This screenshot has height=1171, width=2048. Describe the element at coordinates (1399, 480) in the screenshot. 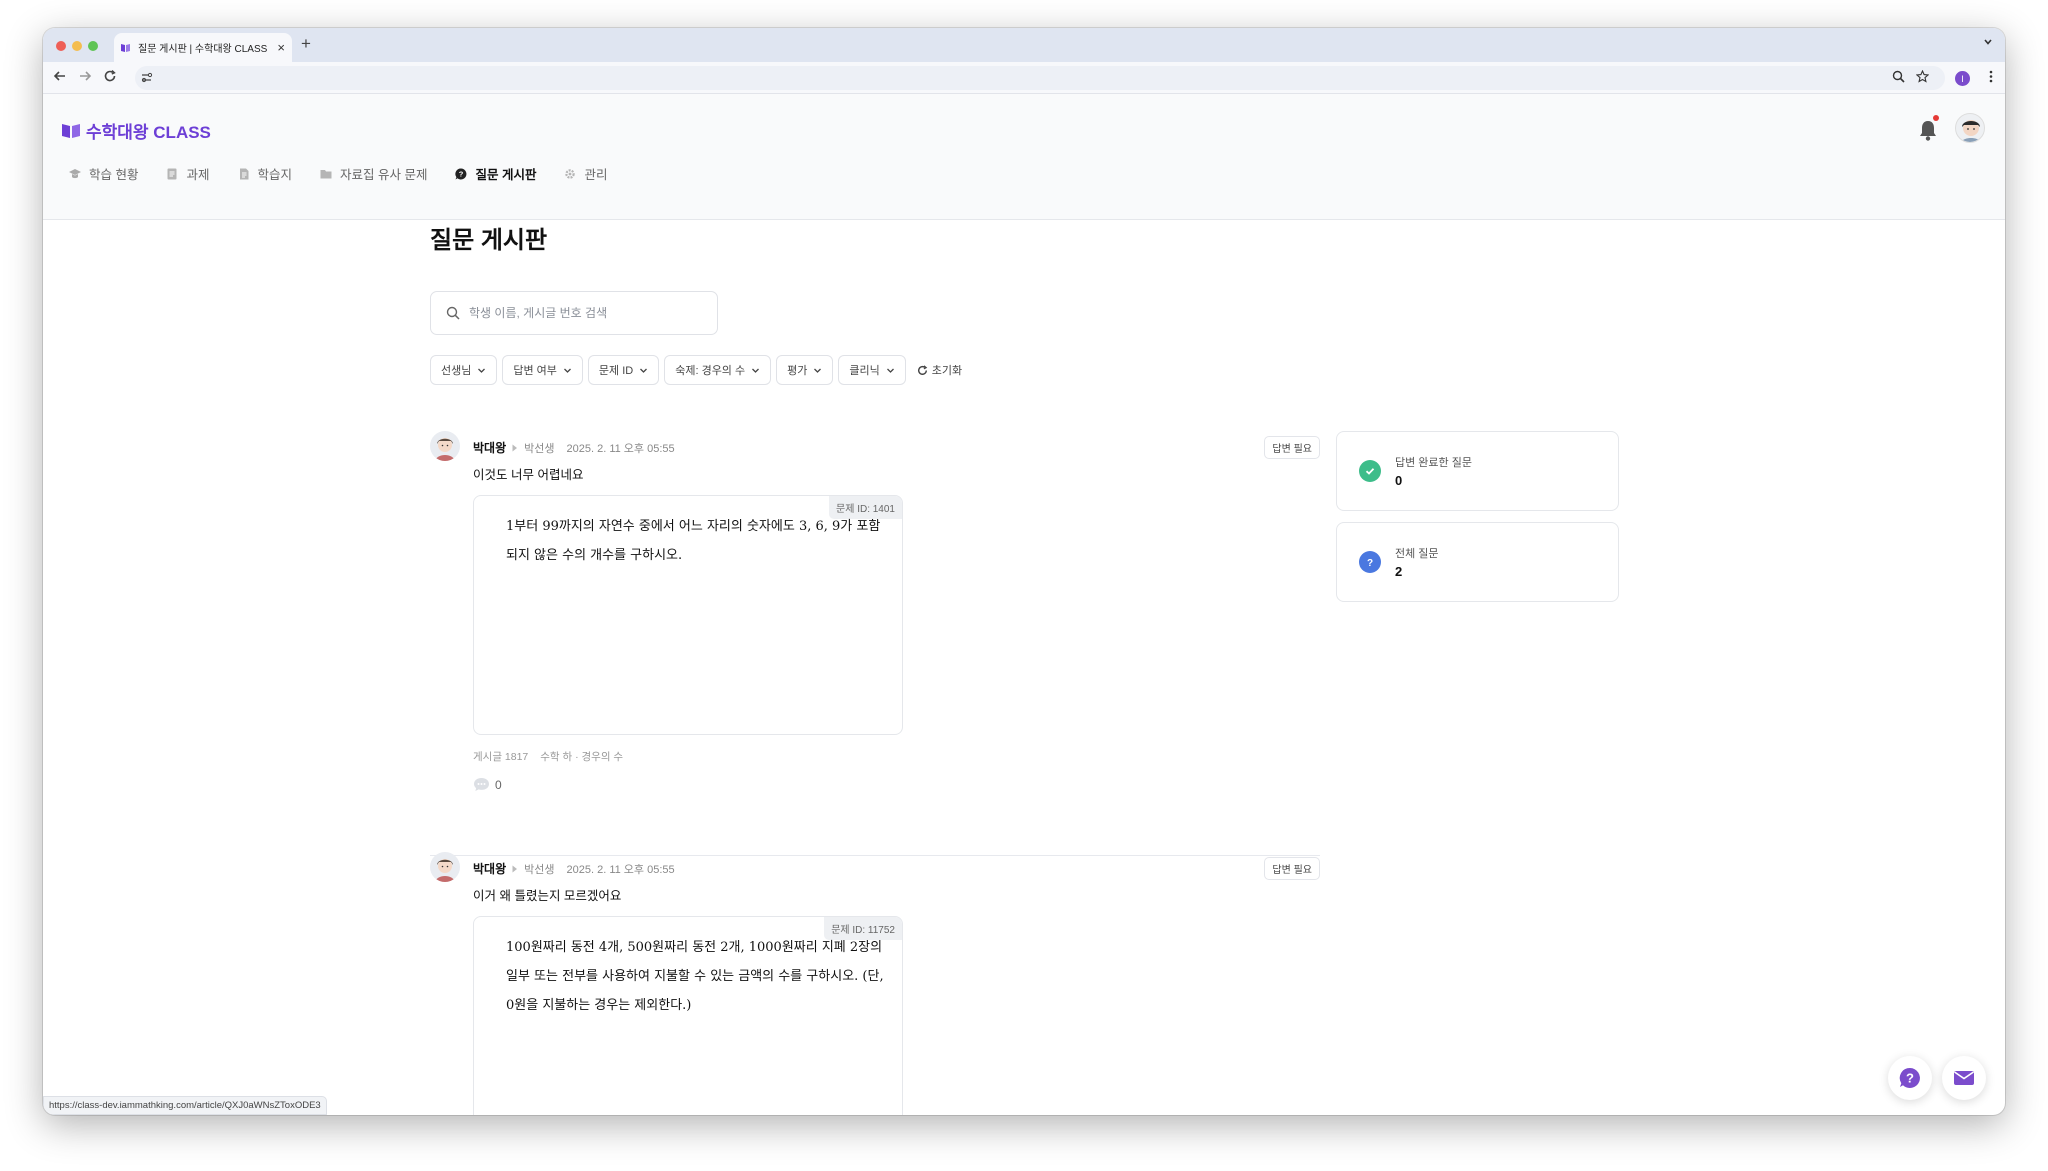

I see `stat-value: 0` at that location.